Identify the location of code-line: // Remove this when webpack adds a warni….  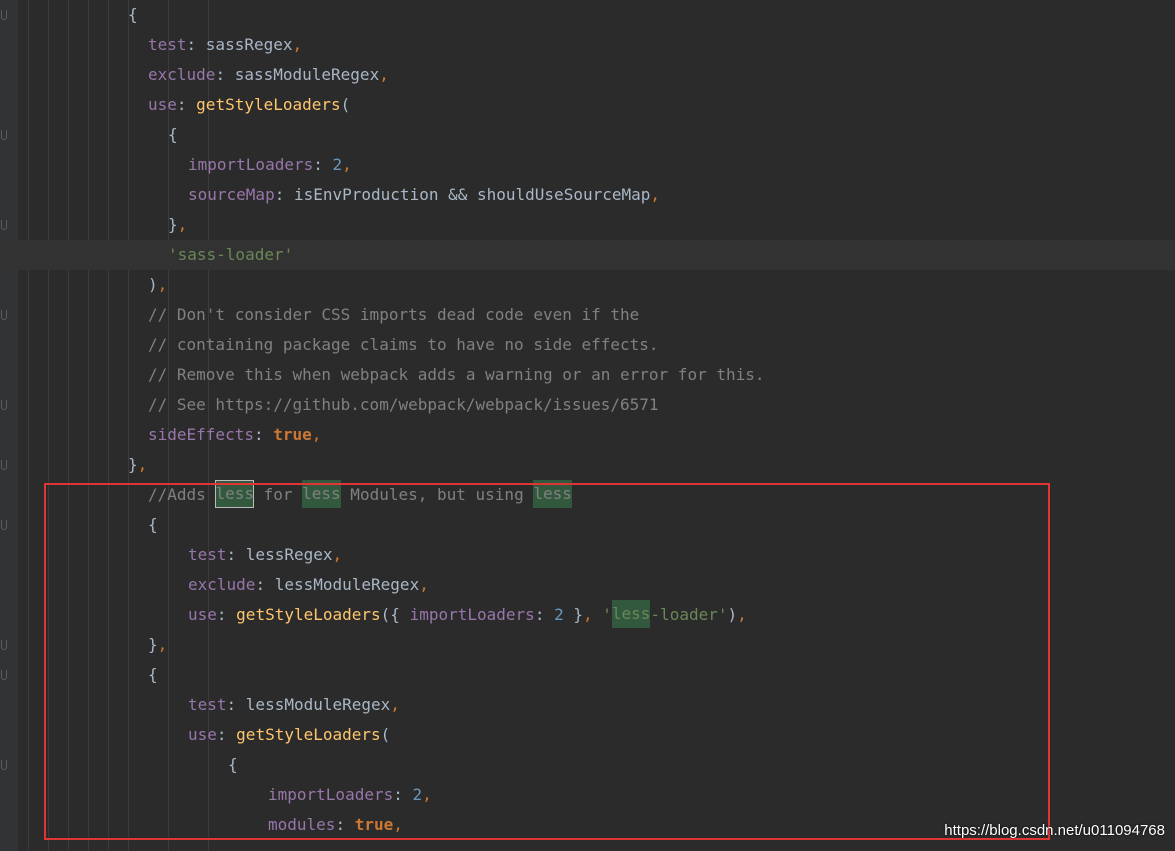
(587, 375).